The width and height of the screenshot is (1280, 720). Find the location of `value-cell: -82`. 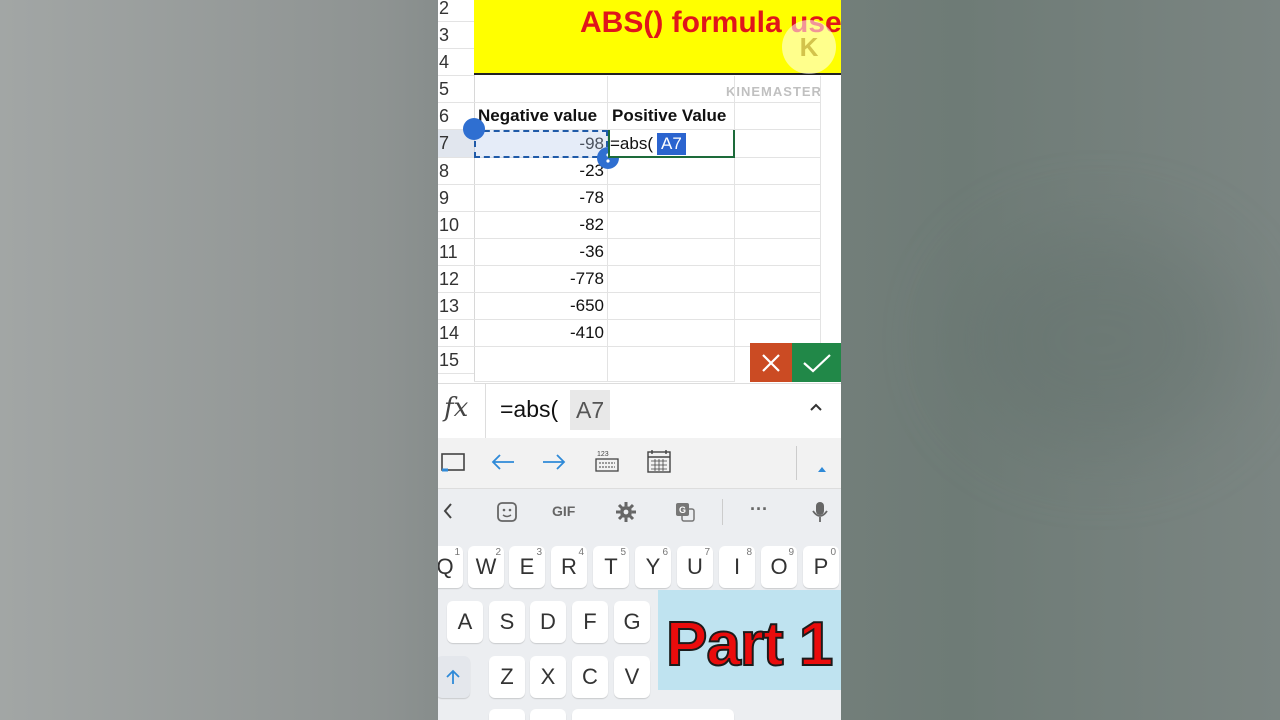

value-cell: -82 is located at coordinates (541, 225).